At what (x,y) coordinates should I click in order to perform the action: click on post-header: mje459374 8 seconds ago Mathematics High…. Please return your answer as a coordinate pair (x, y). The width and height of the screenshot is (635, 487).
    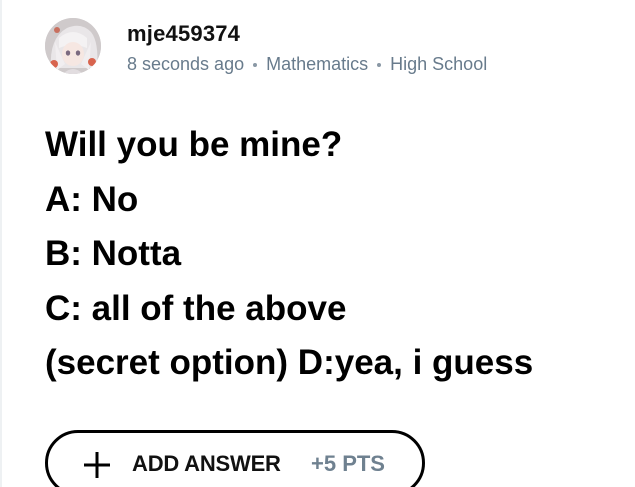
    Looking at the image, I should click on (335, 48).